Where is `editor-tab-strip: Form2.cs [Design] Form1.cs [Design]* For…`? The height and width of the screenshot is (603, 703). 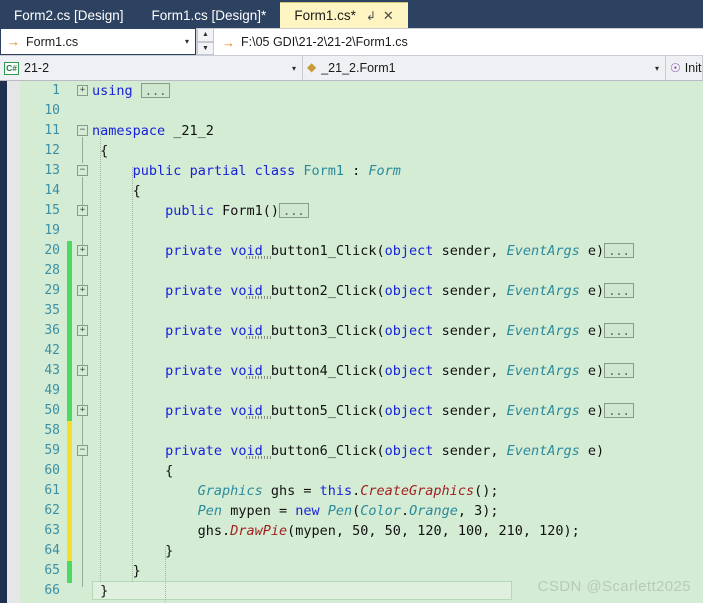
editor-tab-strip: Form2.cs [Design] Form1.cs [Design]* For… is located at coordinates (351, 14).